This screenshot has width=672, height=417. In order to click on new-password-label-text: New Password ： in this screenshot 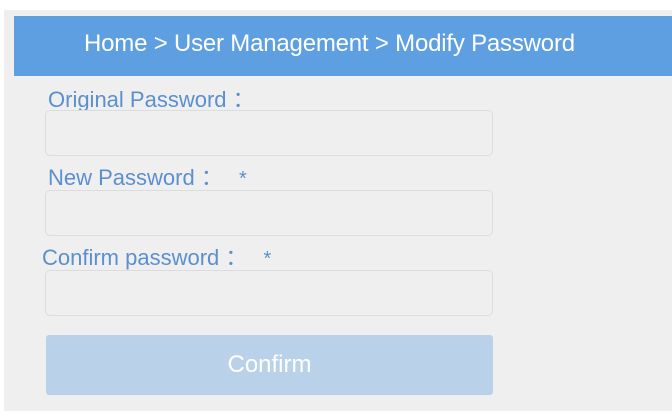, I will do `click(135, 177)`.